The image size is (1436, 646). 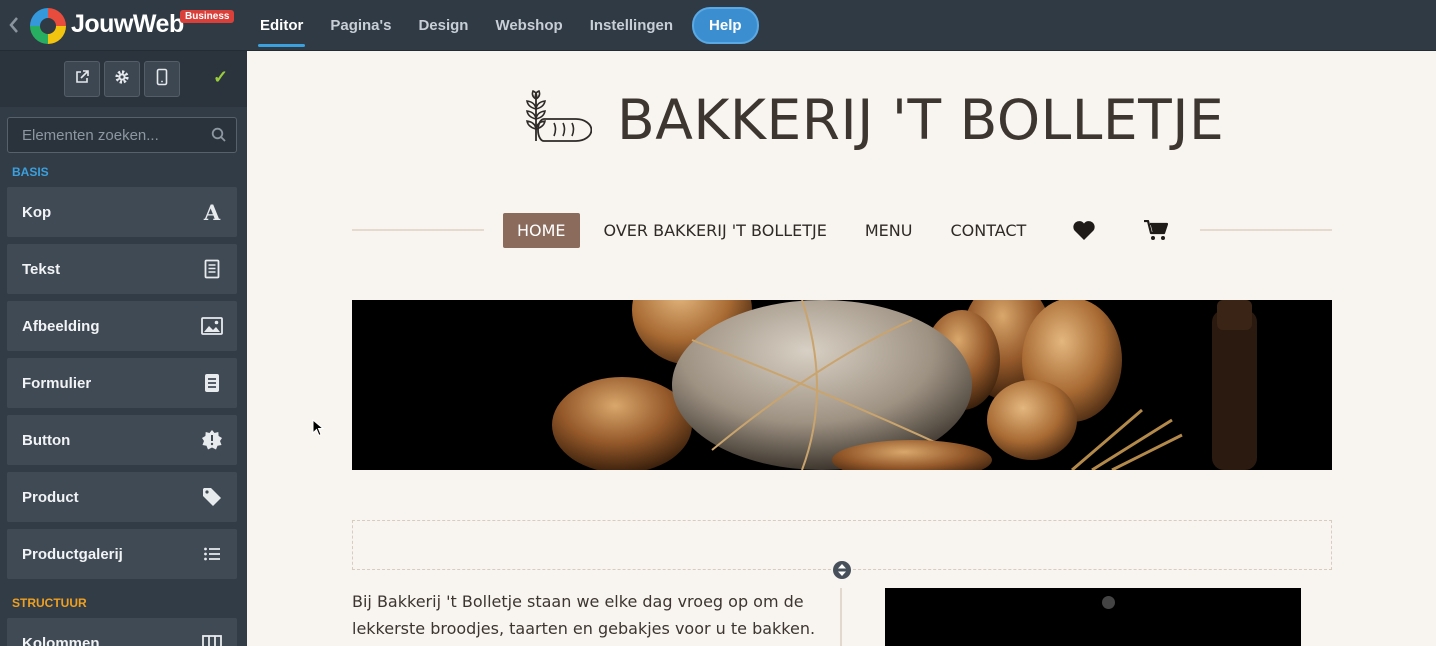 I want to click on tag-icon, so click(x=212, y=497).